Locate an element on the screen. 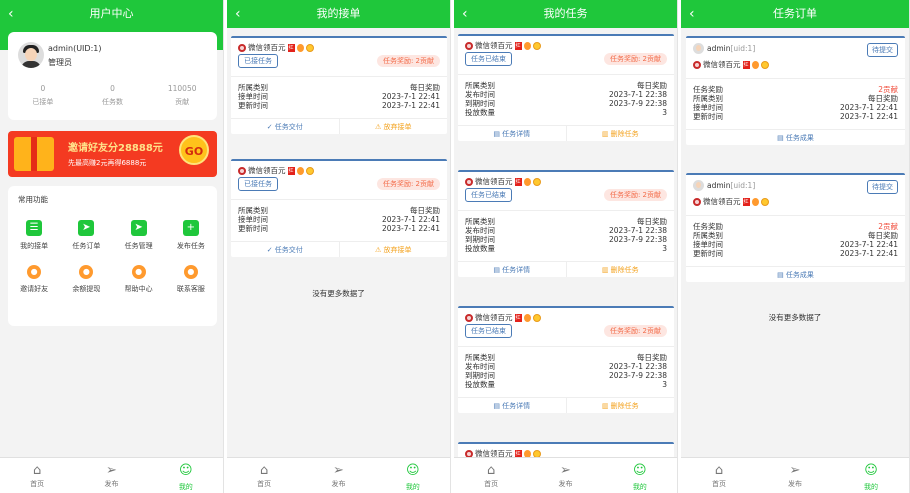  func-withdraw: ● 余额提现 is located at coordinates (86, 279).